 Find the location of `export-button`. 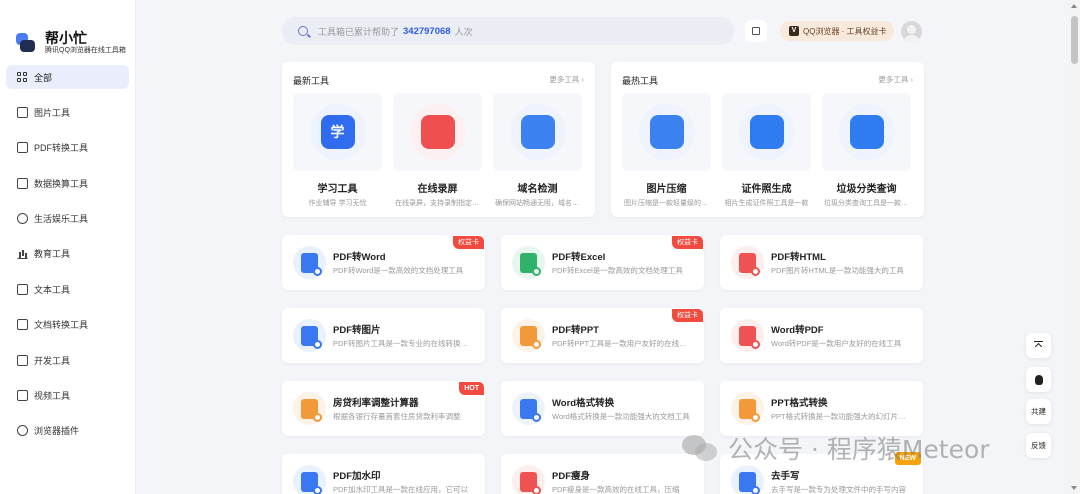

export-button is located at coordinates (756, 31).